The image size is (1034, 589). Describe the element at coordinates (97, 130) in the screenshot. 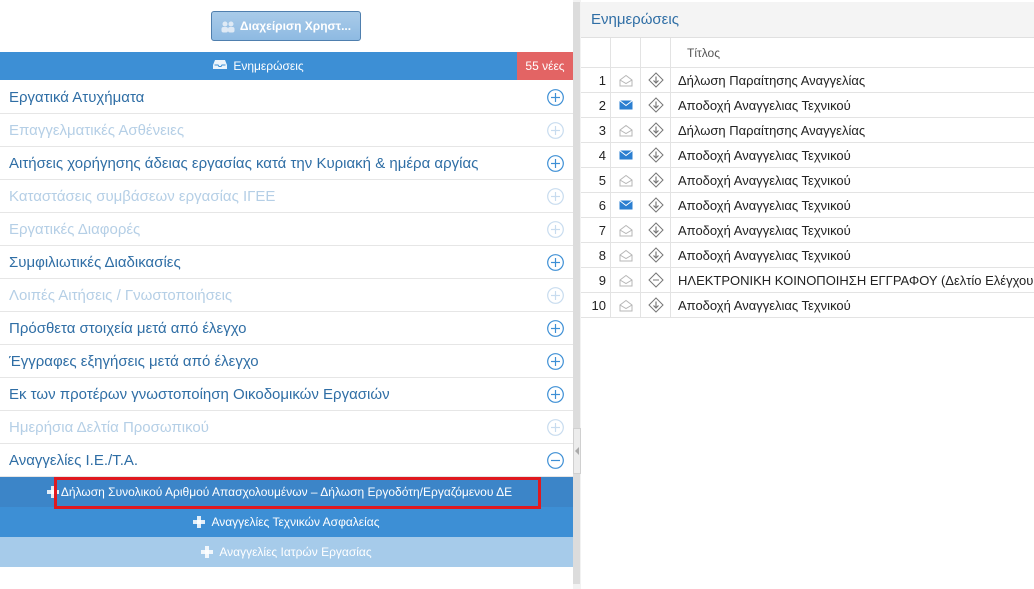

I see `category-label: Επαγγελματικές Ασθένειες` at that location.